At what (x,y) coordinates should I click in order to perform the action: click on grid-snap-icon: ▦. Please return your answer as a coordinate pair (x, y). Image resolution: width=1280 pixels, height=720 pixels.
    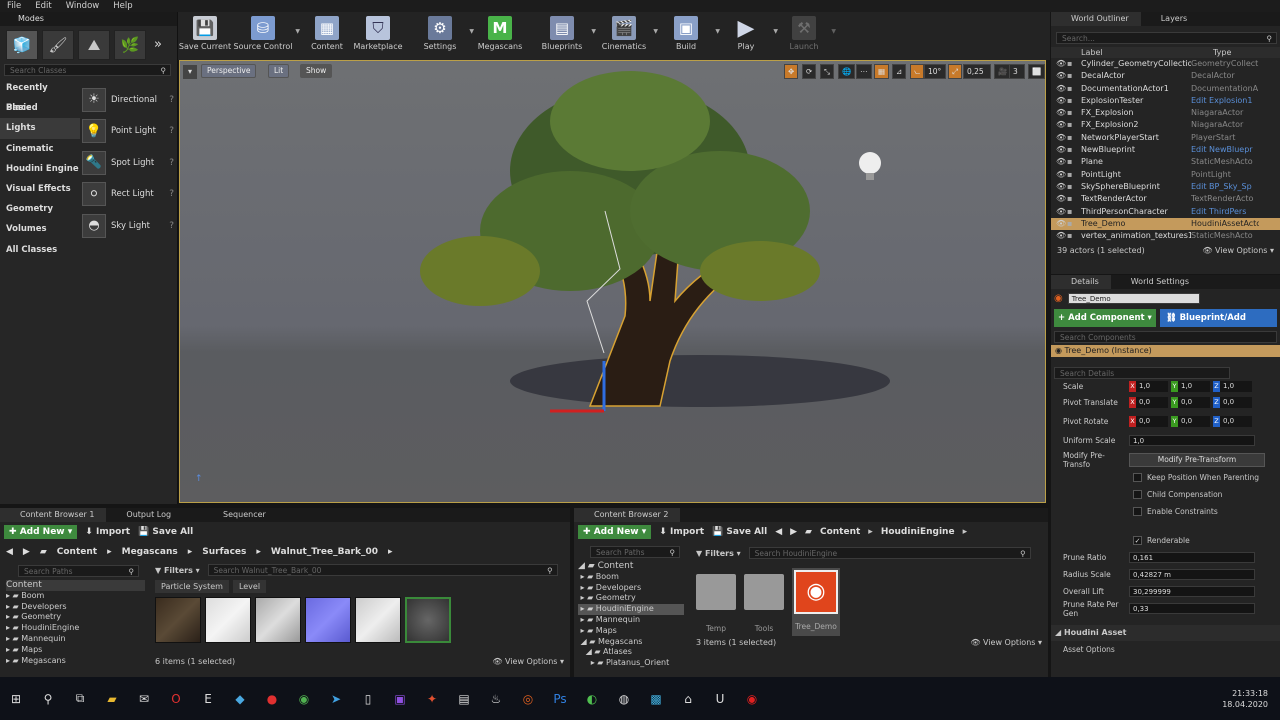
    Looking at the image, I should click on (882, 71).